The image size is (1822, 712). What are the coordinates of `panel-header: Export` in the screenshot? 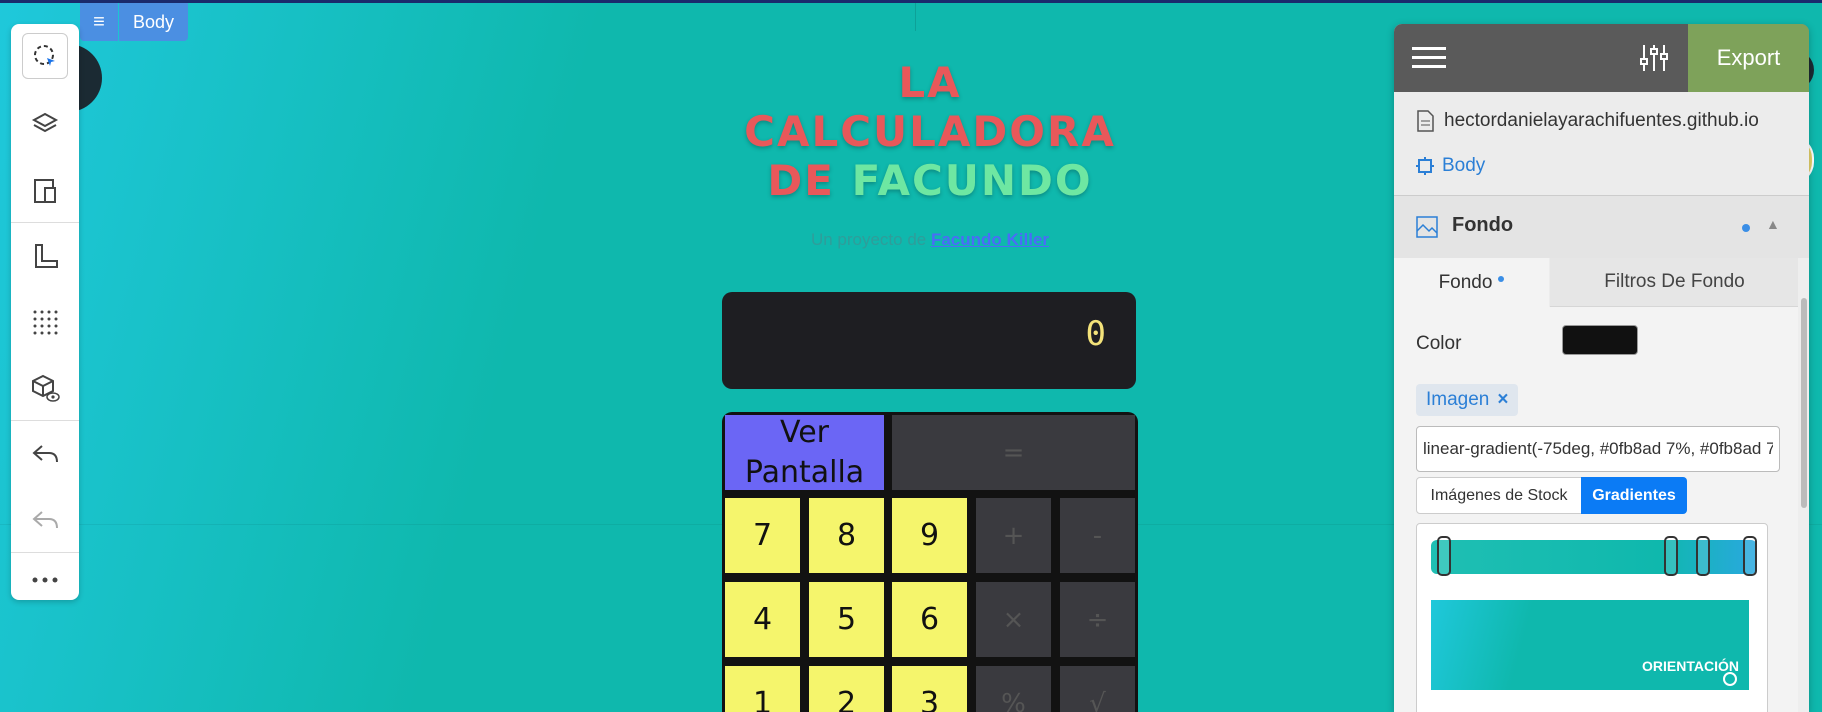 It's located at (1601, 58).